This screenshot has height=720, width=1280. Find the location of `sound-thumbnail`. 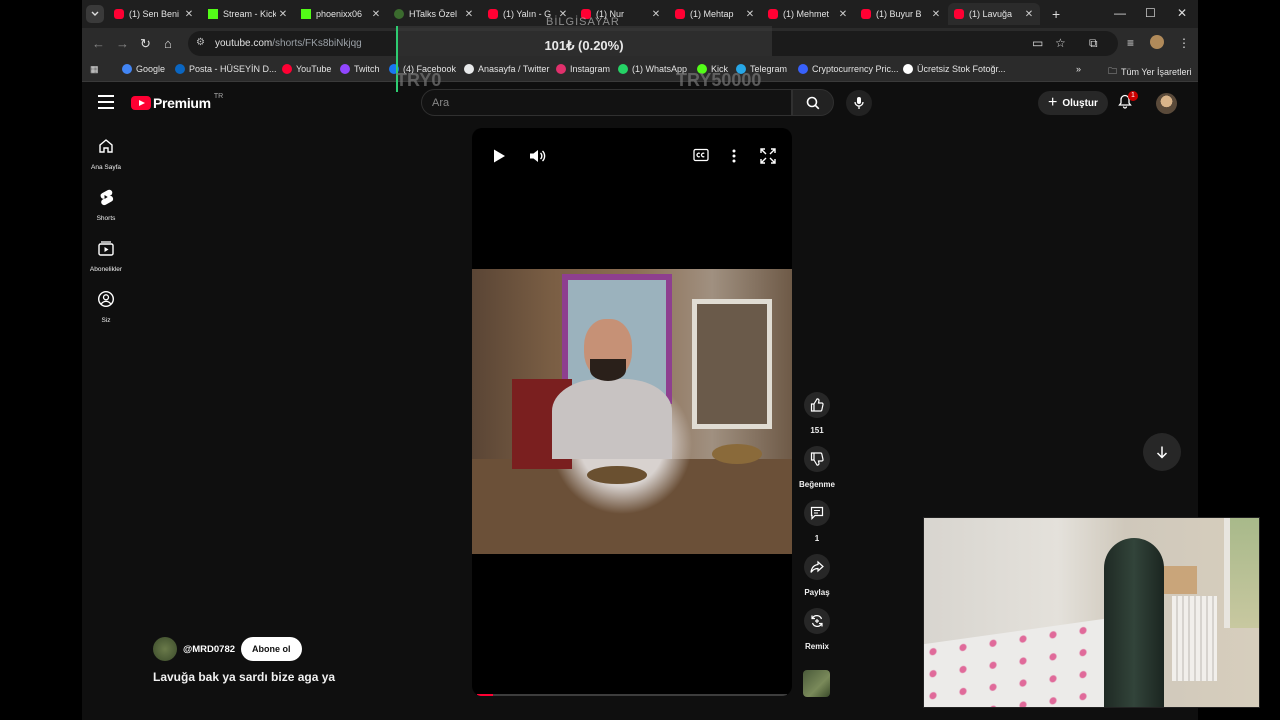

sound-thumbnail is located at coordinates (816, 683).